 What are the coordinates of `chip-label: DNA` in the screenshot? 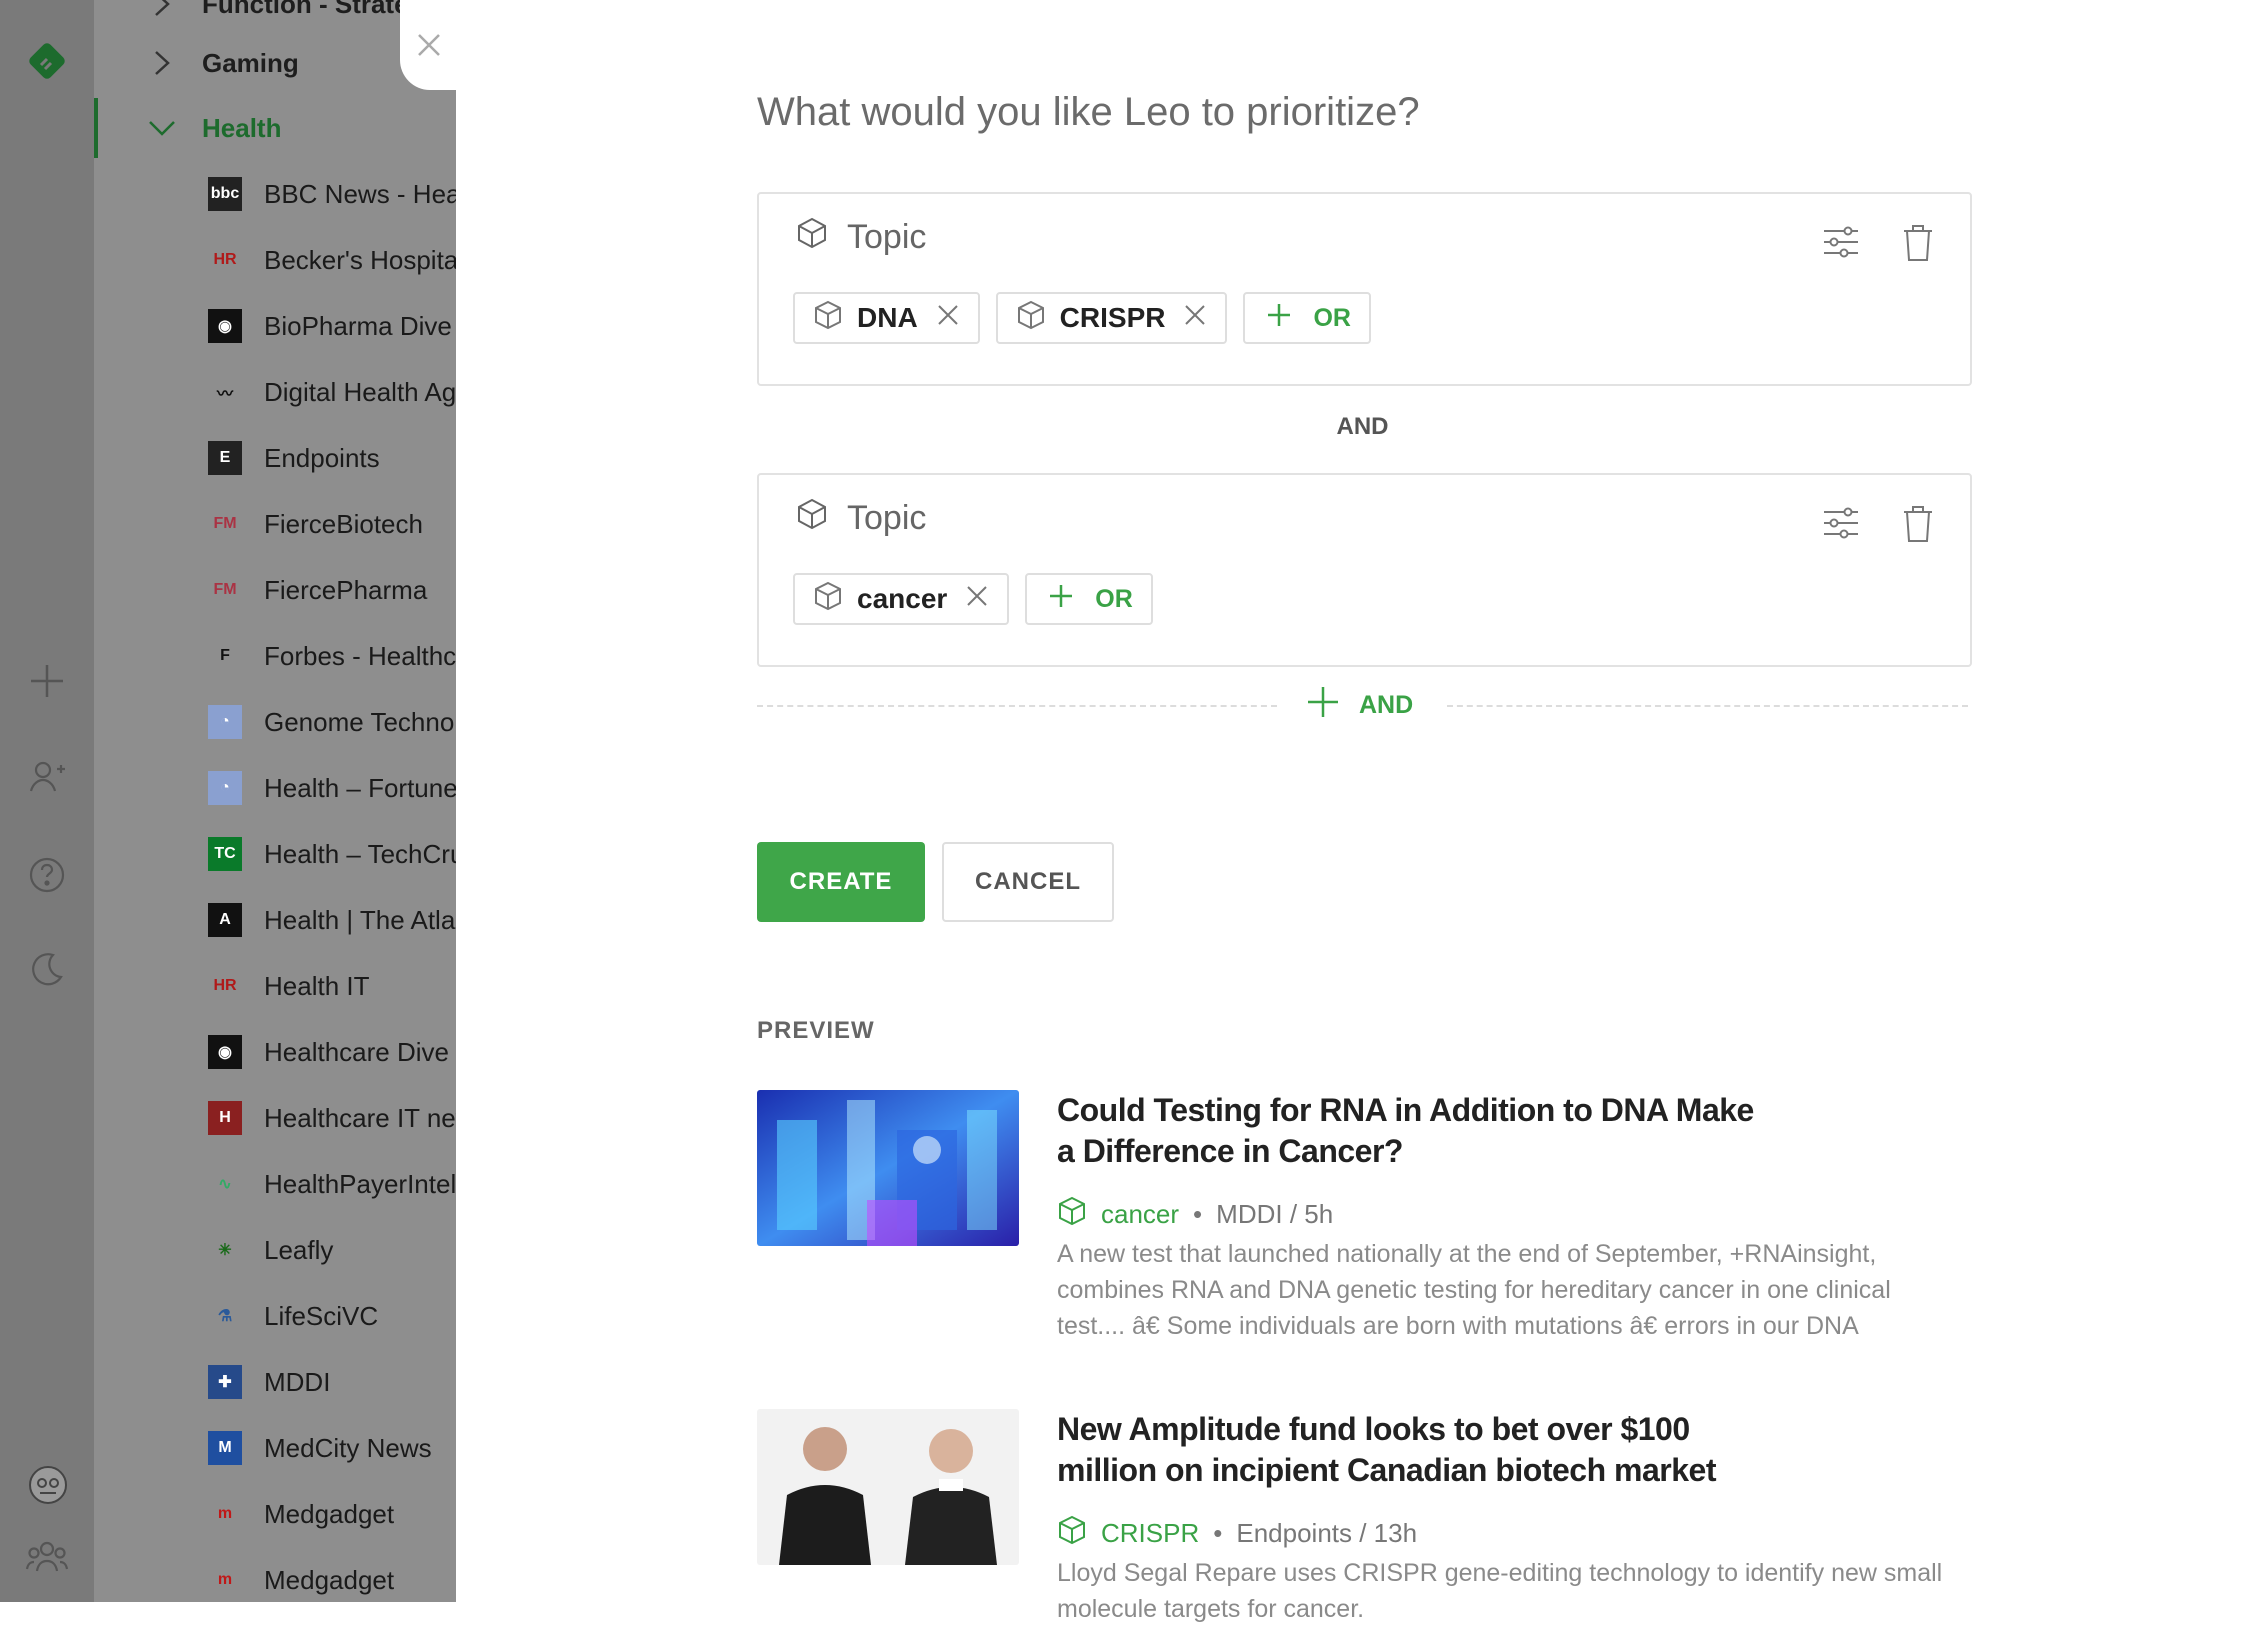 It's located at (887, 317).